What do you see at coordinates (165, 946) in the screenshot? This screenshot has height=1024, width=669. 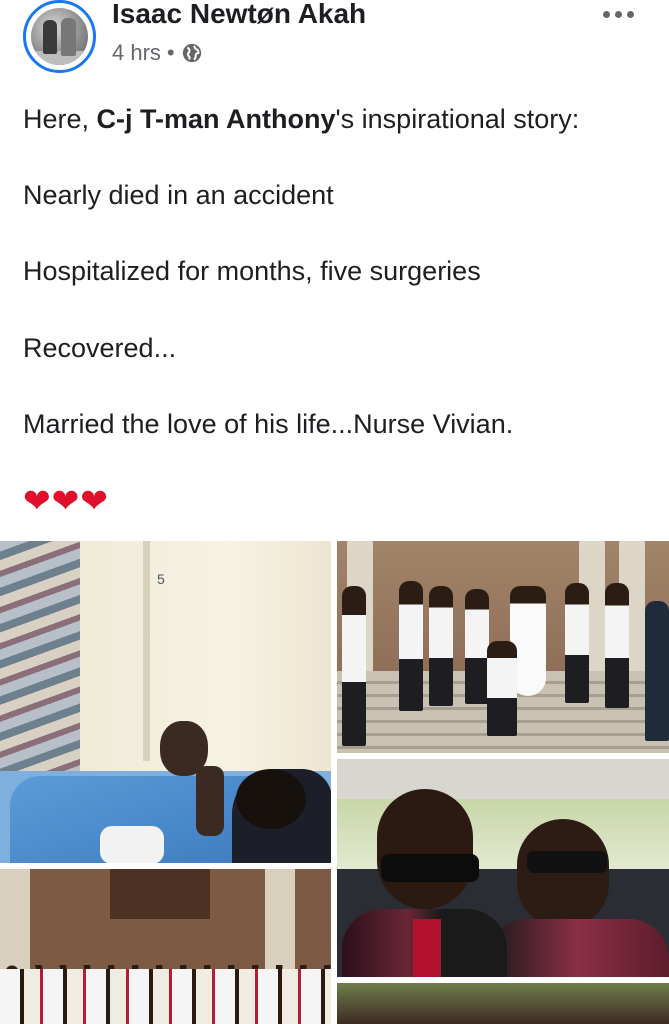 I see `photo-group-church` at bounding box center [165, 946].